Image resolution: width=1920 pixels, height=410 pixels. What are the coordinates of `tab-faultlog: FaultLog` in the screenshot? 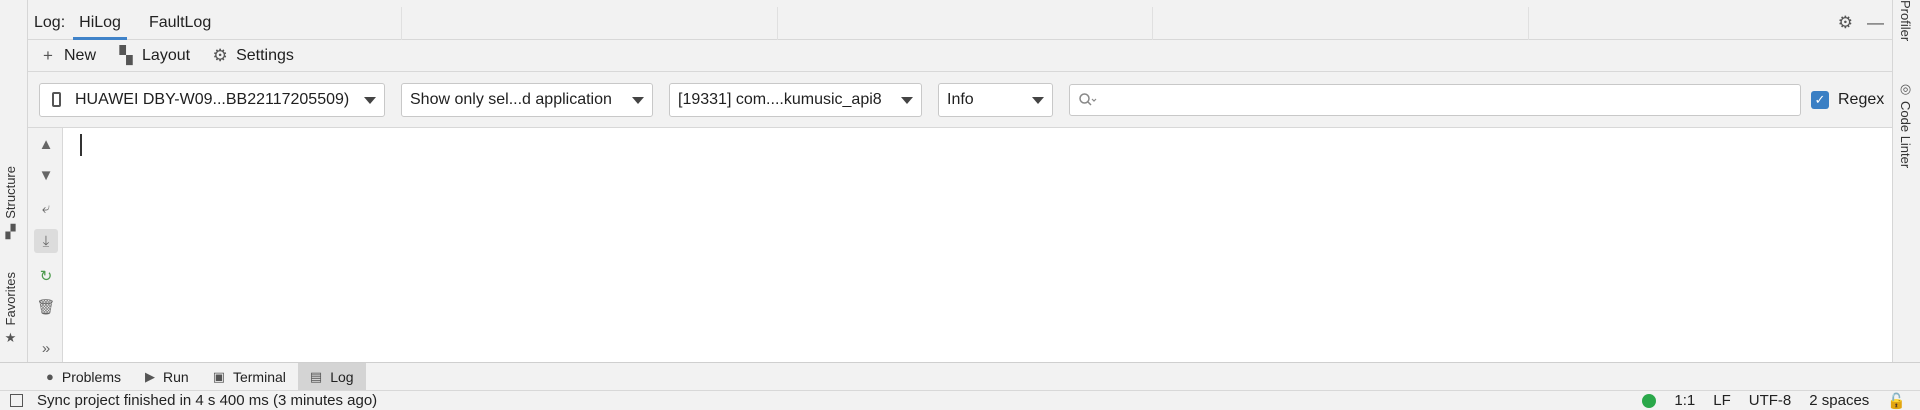 It's located at (180, 23).